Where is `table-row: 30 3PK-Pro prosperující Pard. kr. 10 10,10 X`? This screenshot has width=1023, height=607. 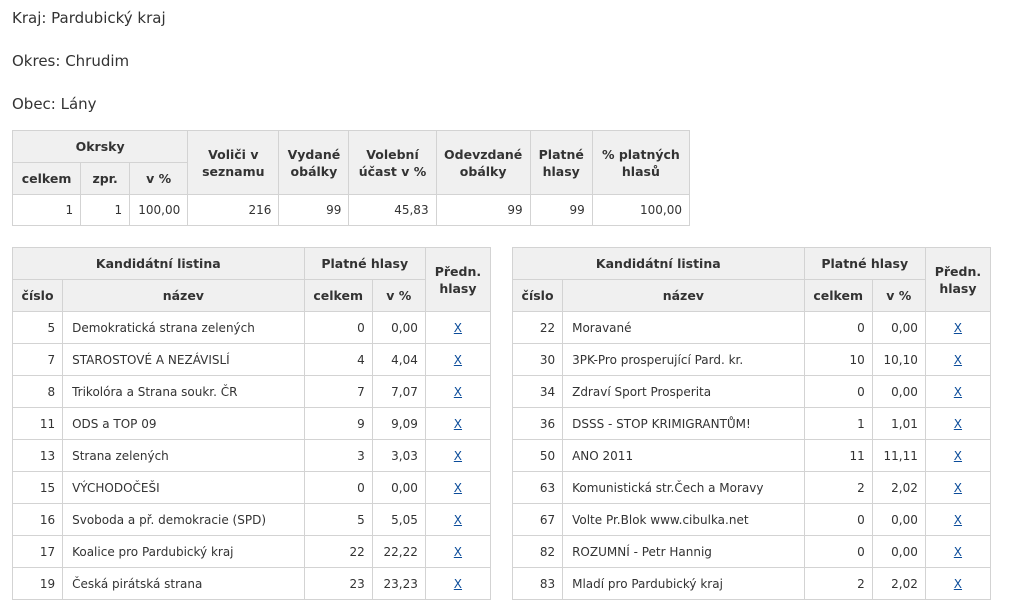 table-row: 30 3PK-Pro prosperující Pard. kr. 10 10,10 X is located at coordinates (751, 359).